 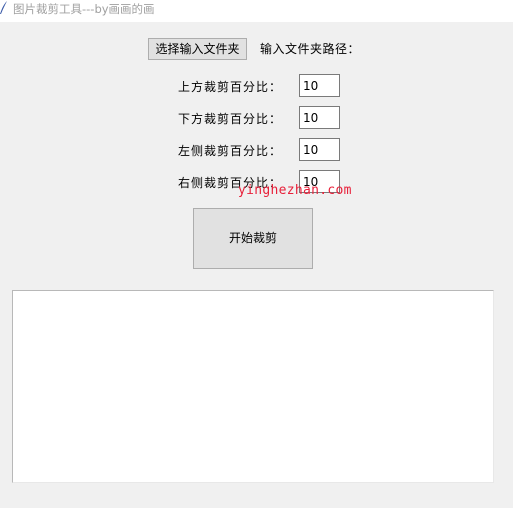 What do you see at coordinates (3, 7) in the screenshot?
I see `feather-pen-icon` at bounding box center [3, 7].